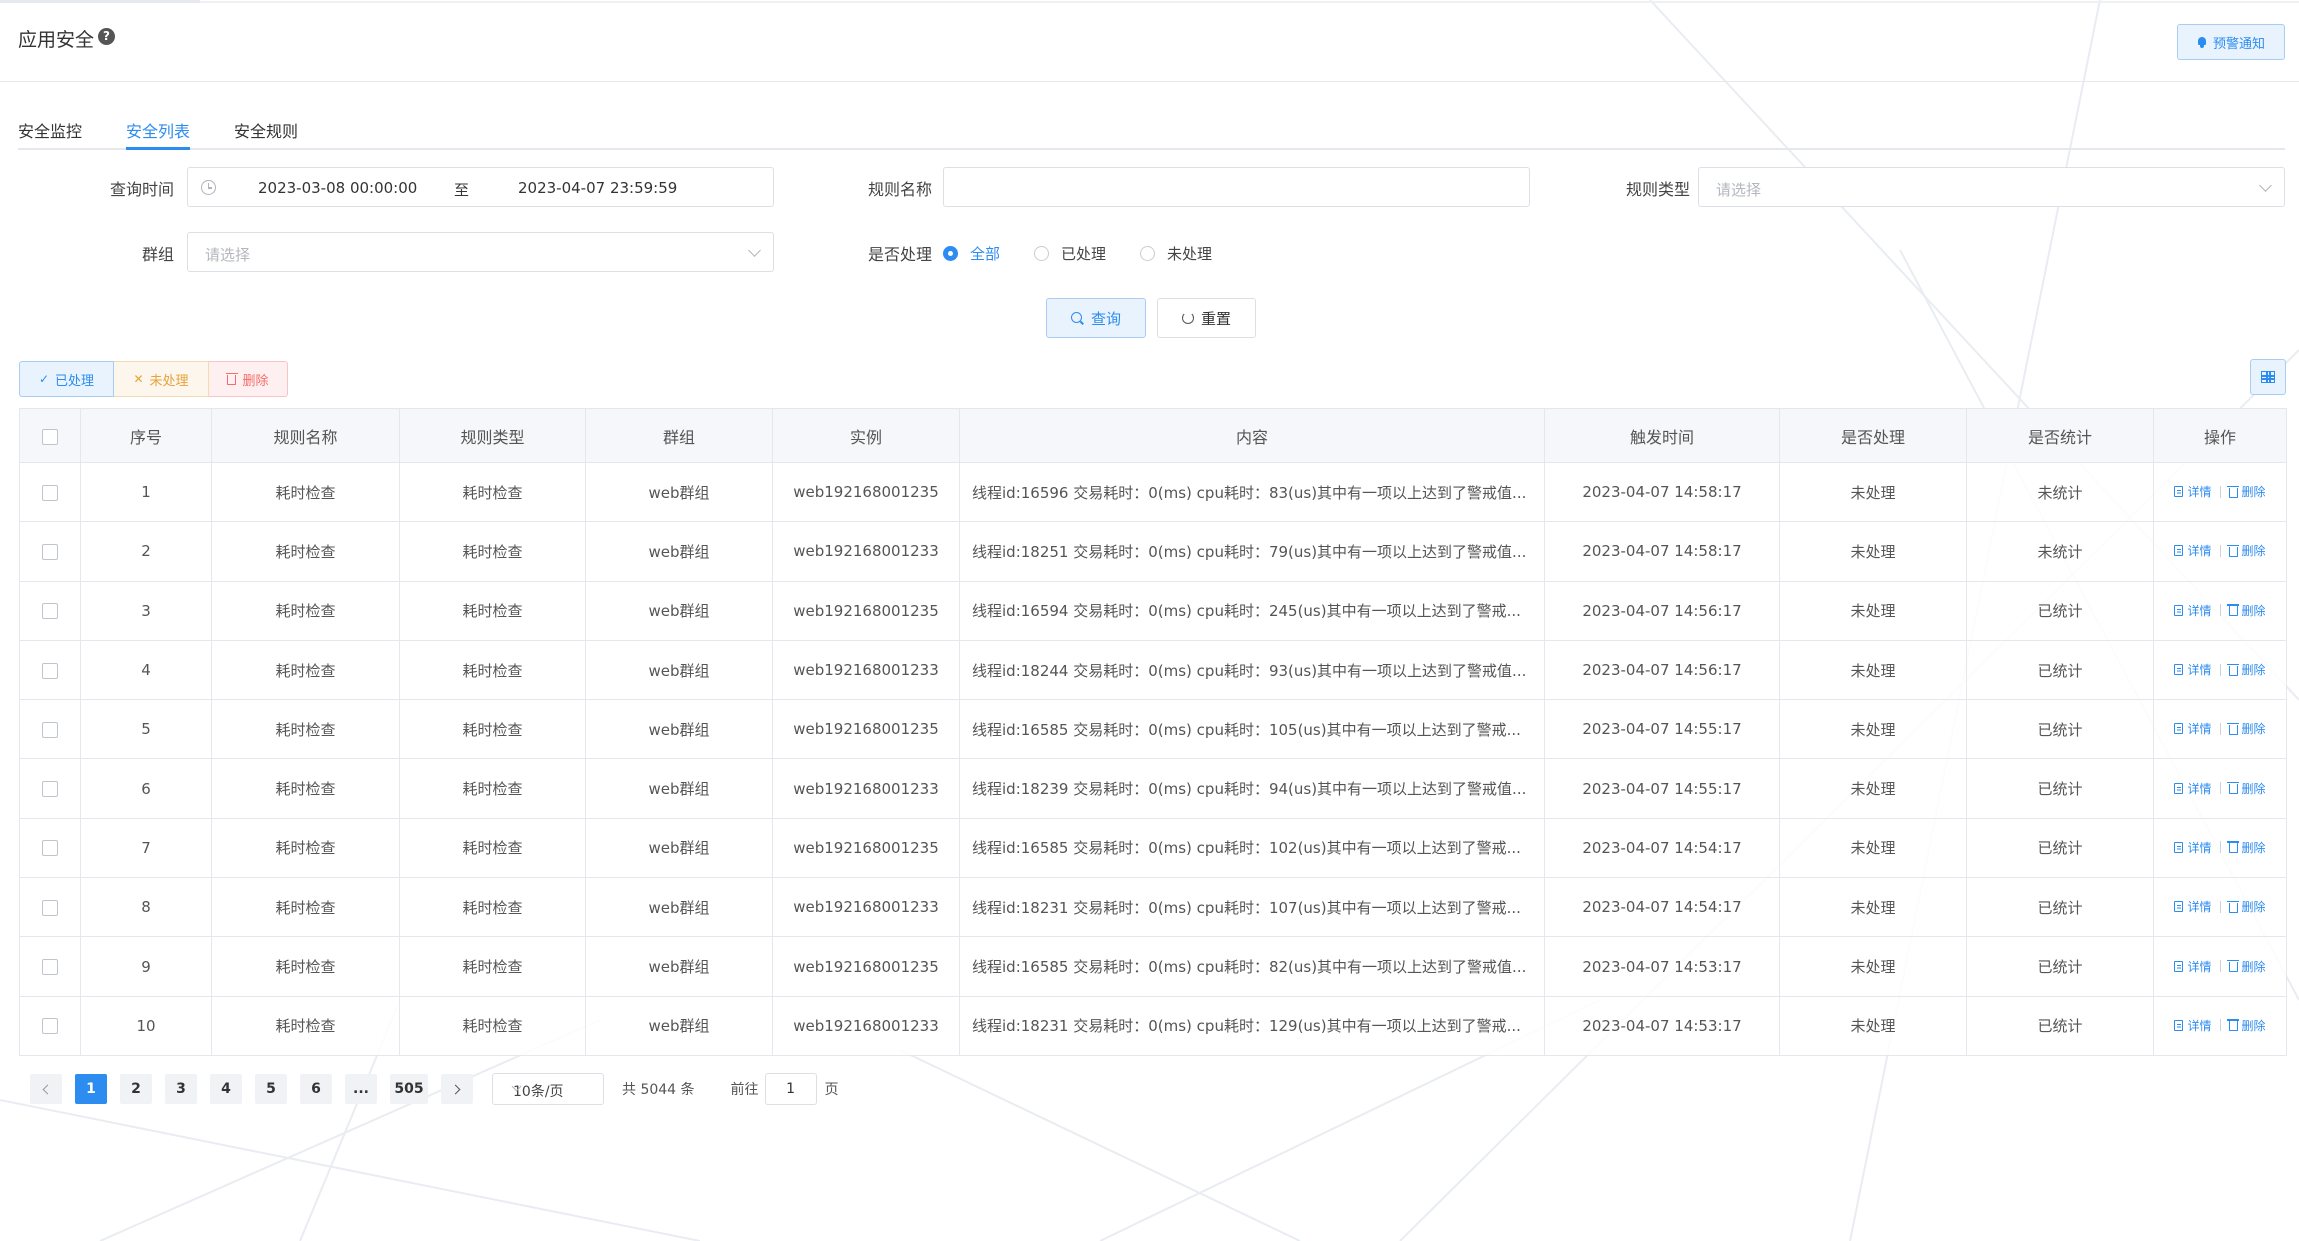 Image resolution: width=2299 pixels, height=1241 pixels. I want to click on reset-button: 重置, so click(1206, 318).